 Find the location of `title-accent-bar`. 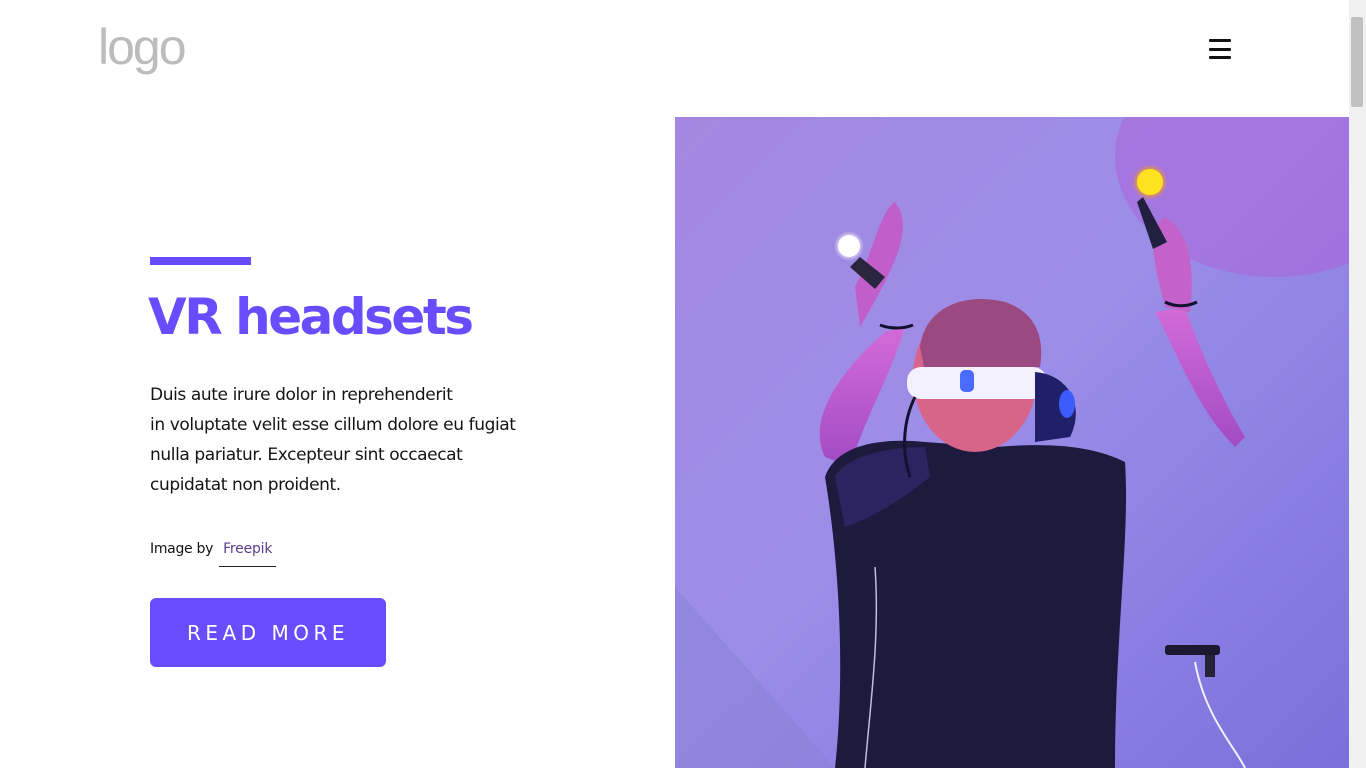

title-accent-bar is located at coordinates (200, 261).